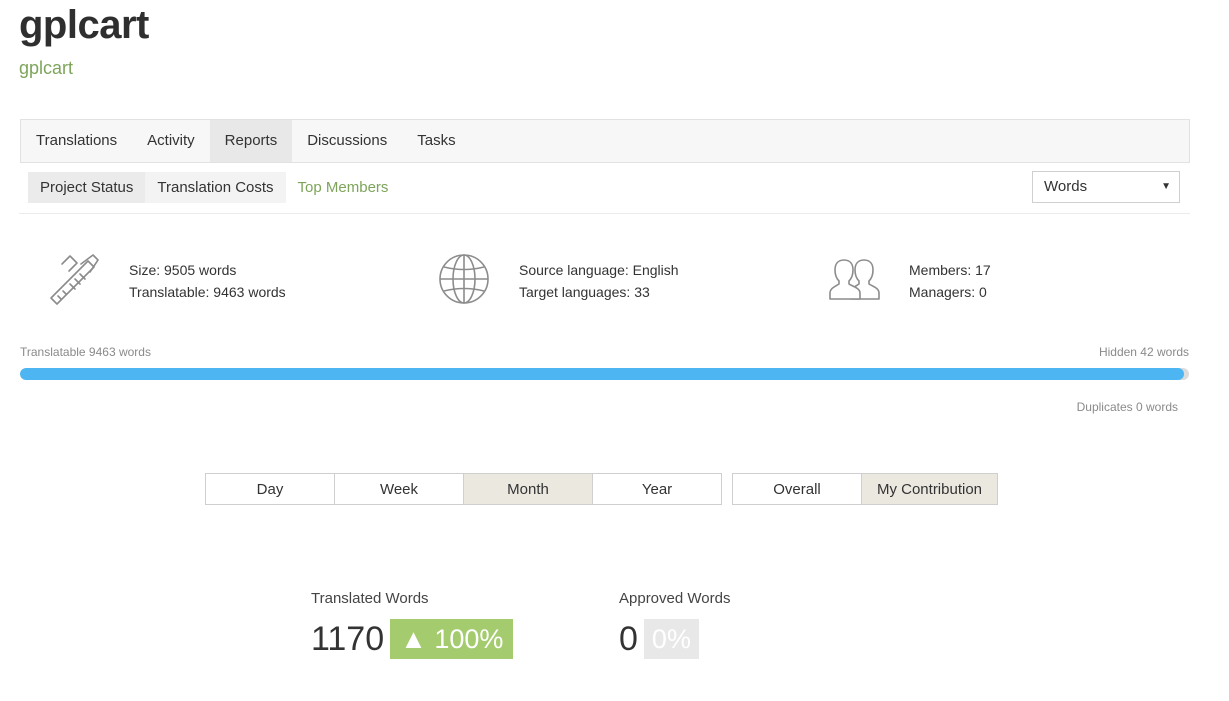  I want to click on chevron-down-icon: ▼, so click(1166, 186).